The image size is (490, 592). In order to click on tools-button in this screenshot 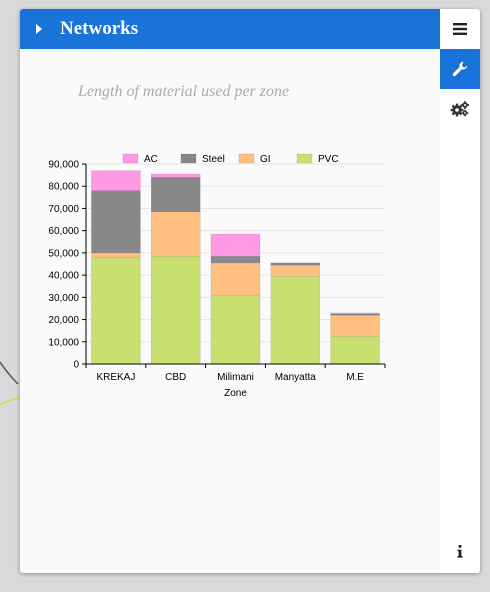, I will do `click(460, 69)`.